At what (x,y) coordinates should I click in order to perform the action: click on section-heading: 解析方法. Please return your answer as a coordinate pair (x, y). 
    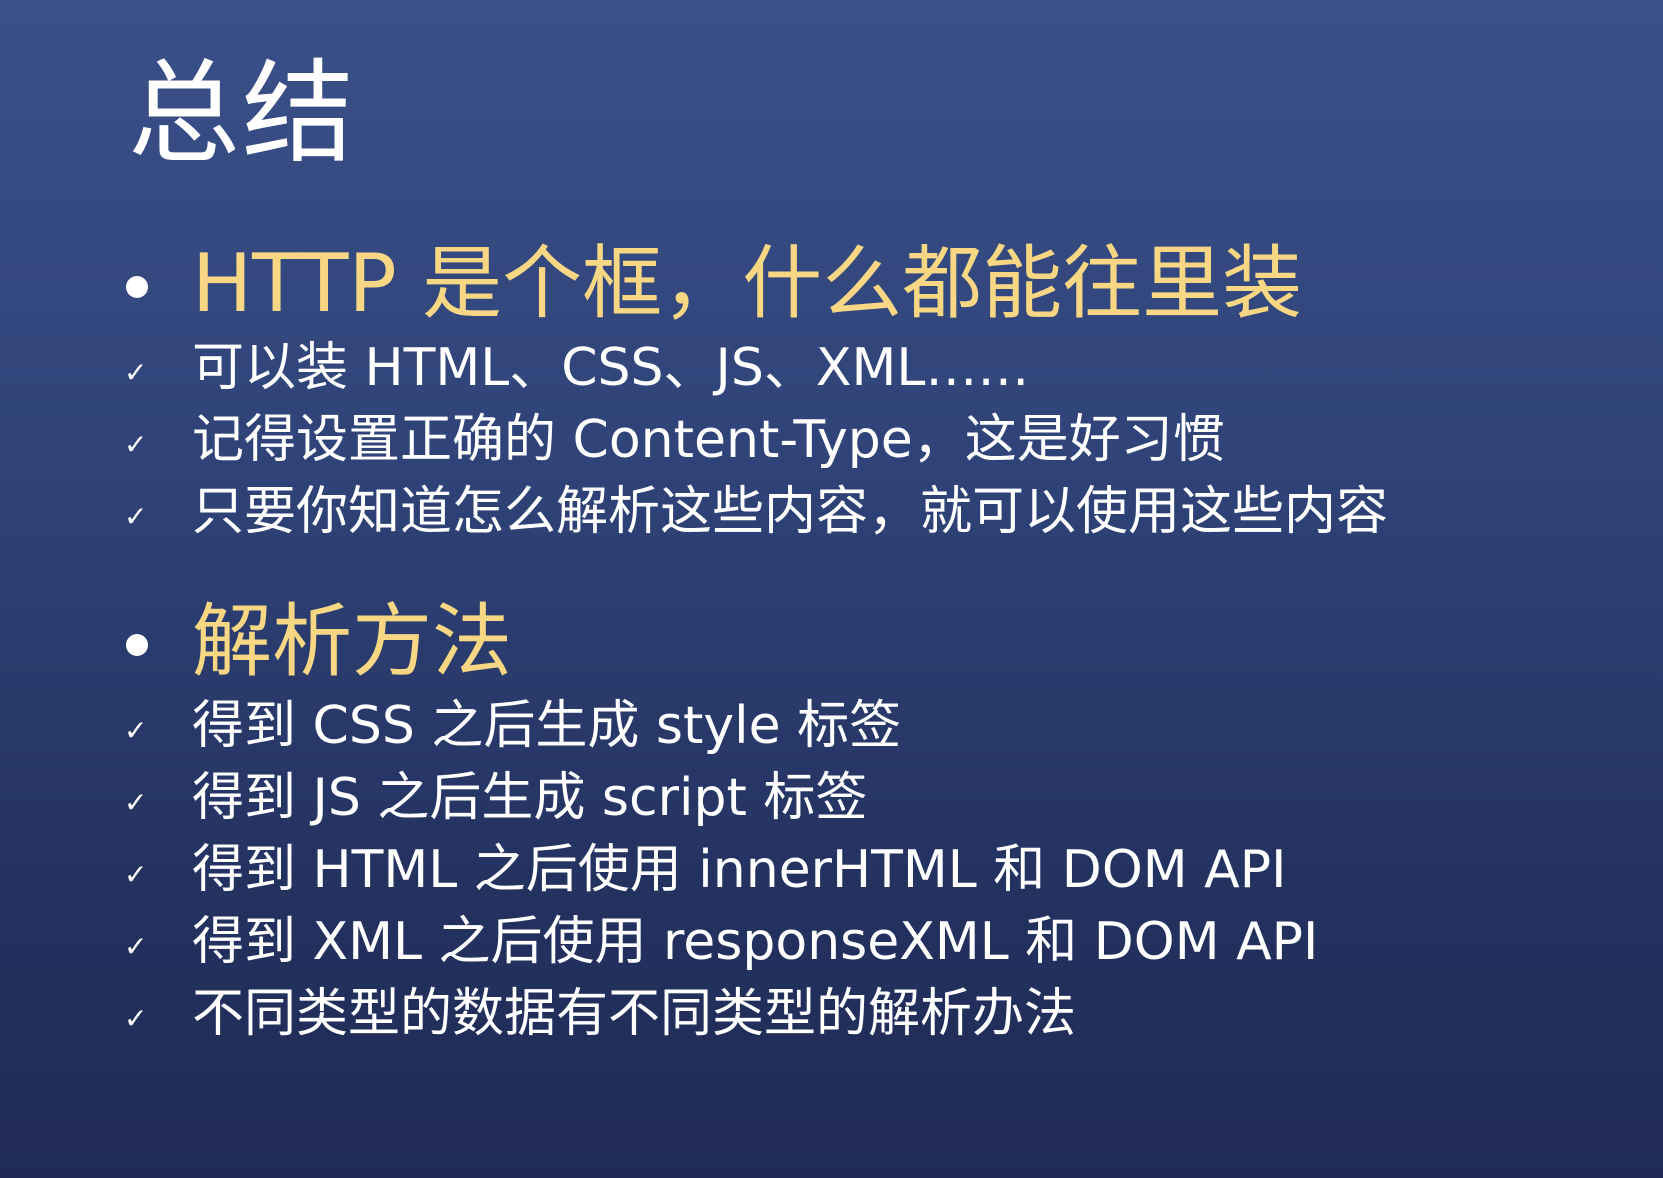
    Looking at the image, I should click on (352, 641).